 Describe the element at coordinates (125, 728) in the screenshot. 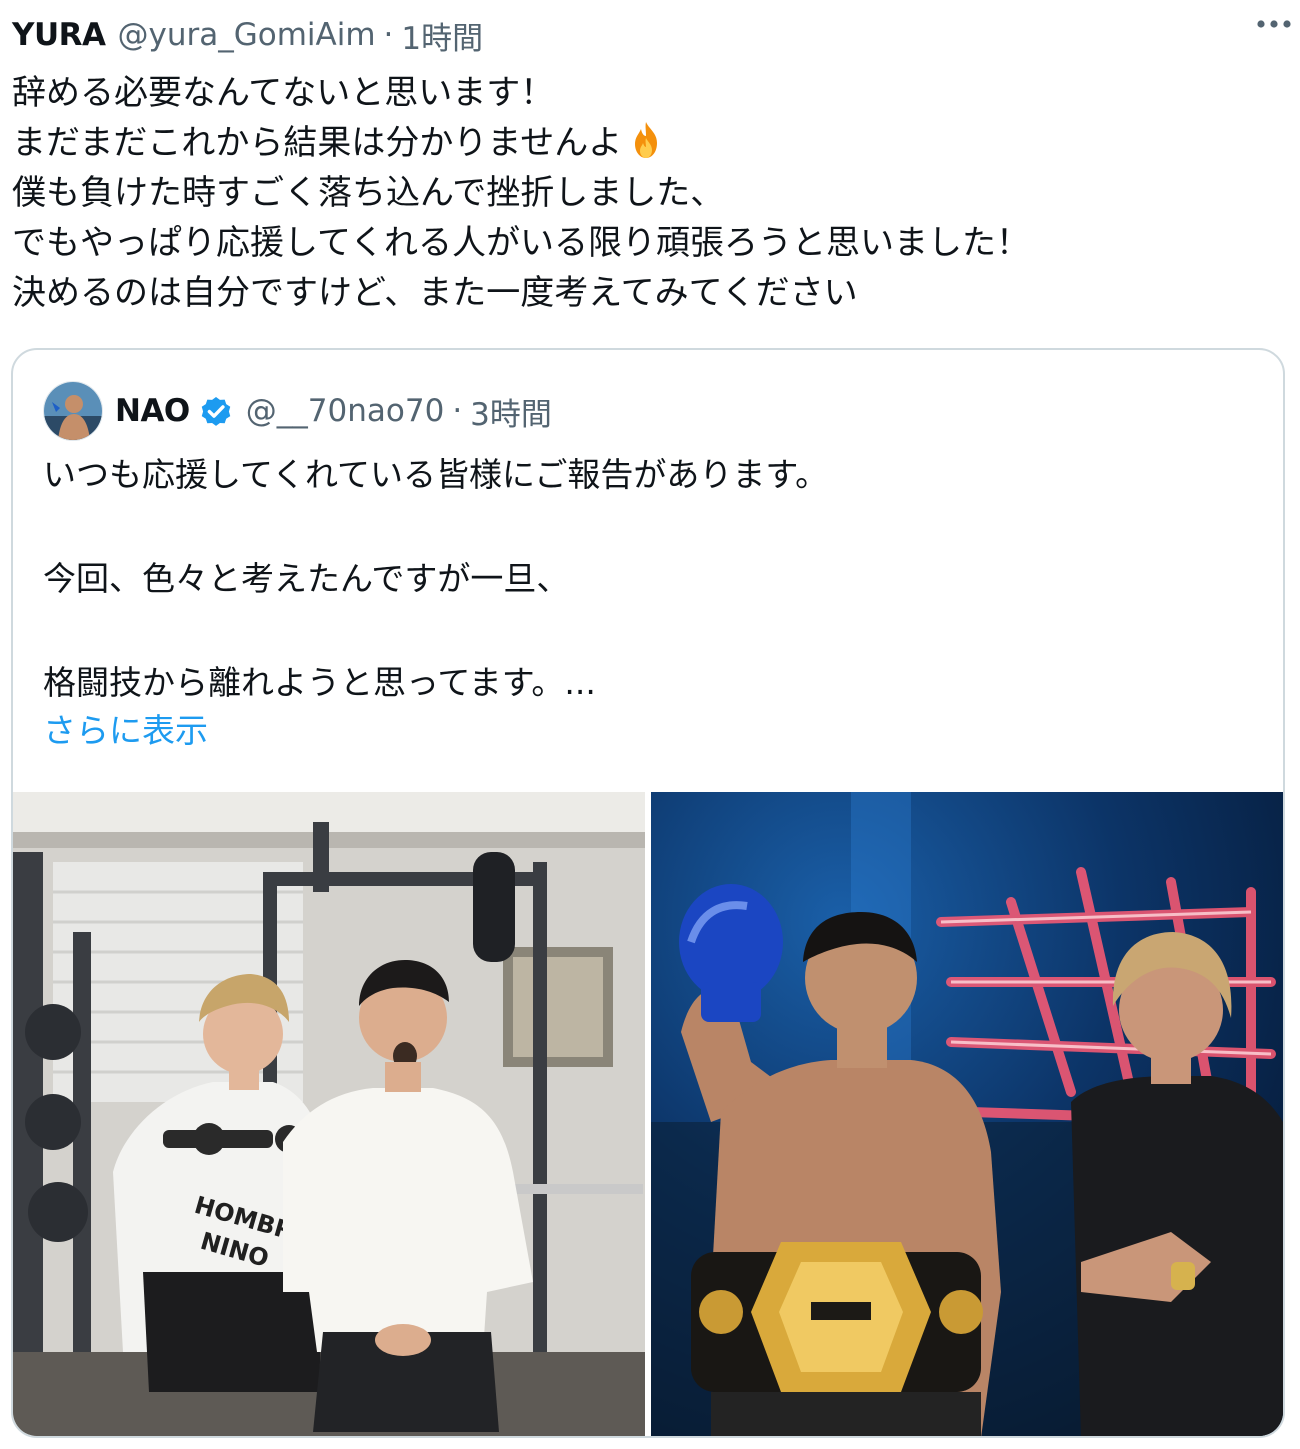

I see `show-more-link: さらに表示` at that location.